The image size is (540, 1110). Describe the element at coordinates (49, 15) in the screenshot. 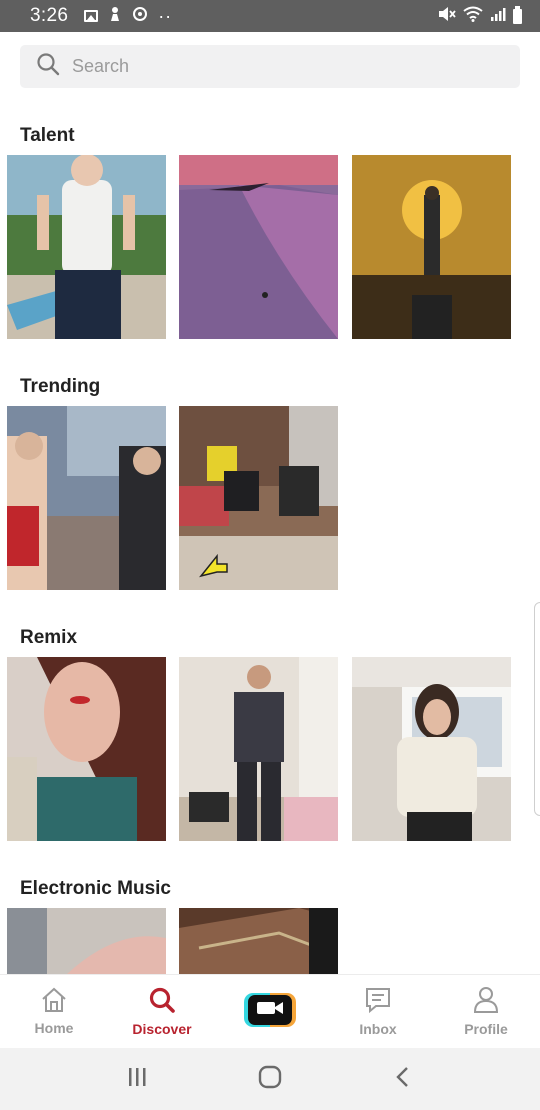

I see `status-time: 3:26` at that location.